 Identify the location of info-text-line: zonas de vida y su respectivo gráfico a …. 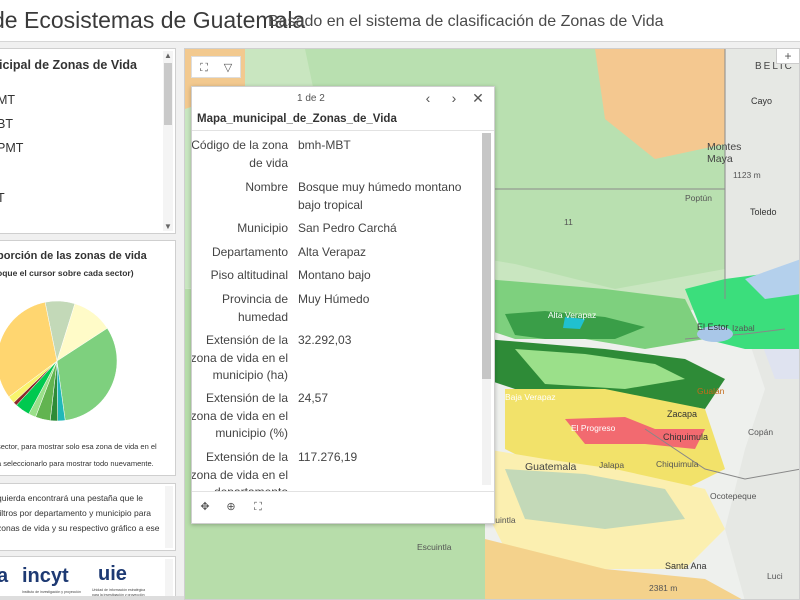
(80, 528).